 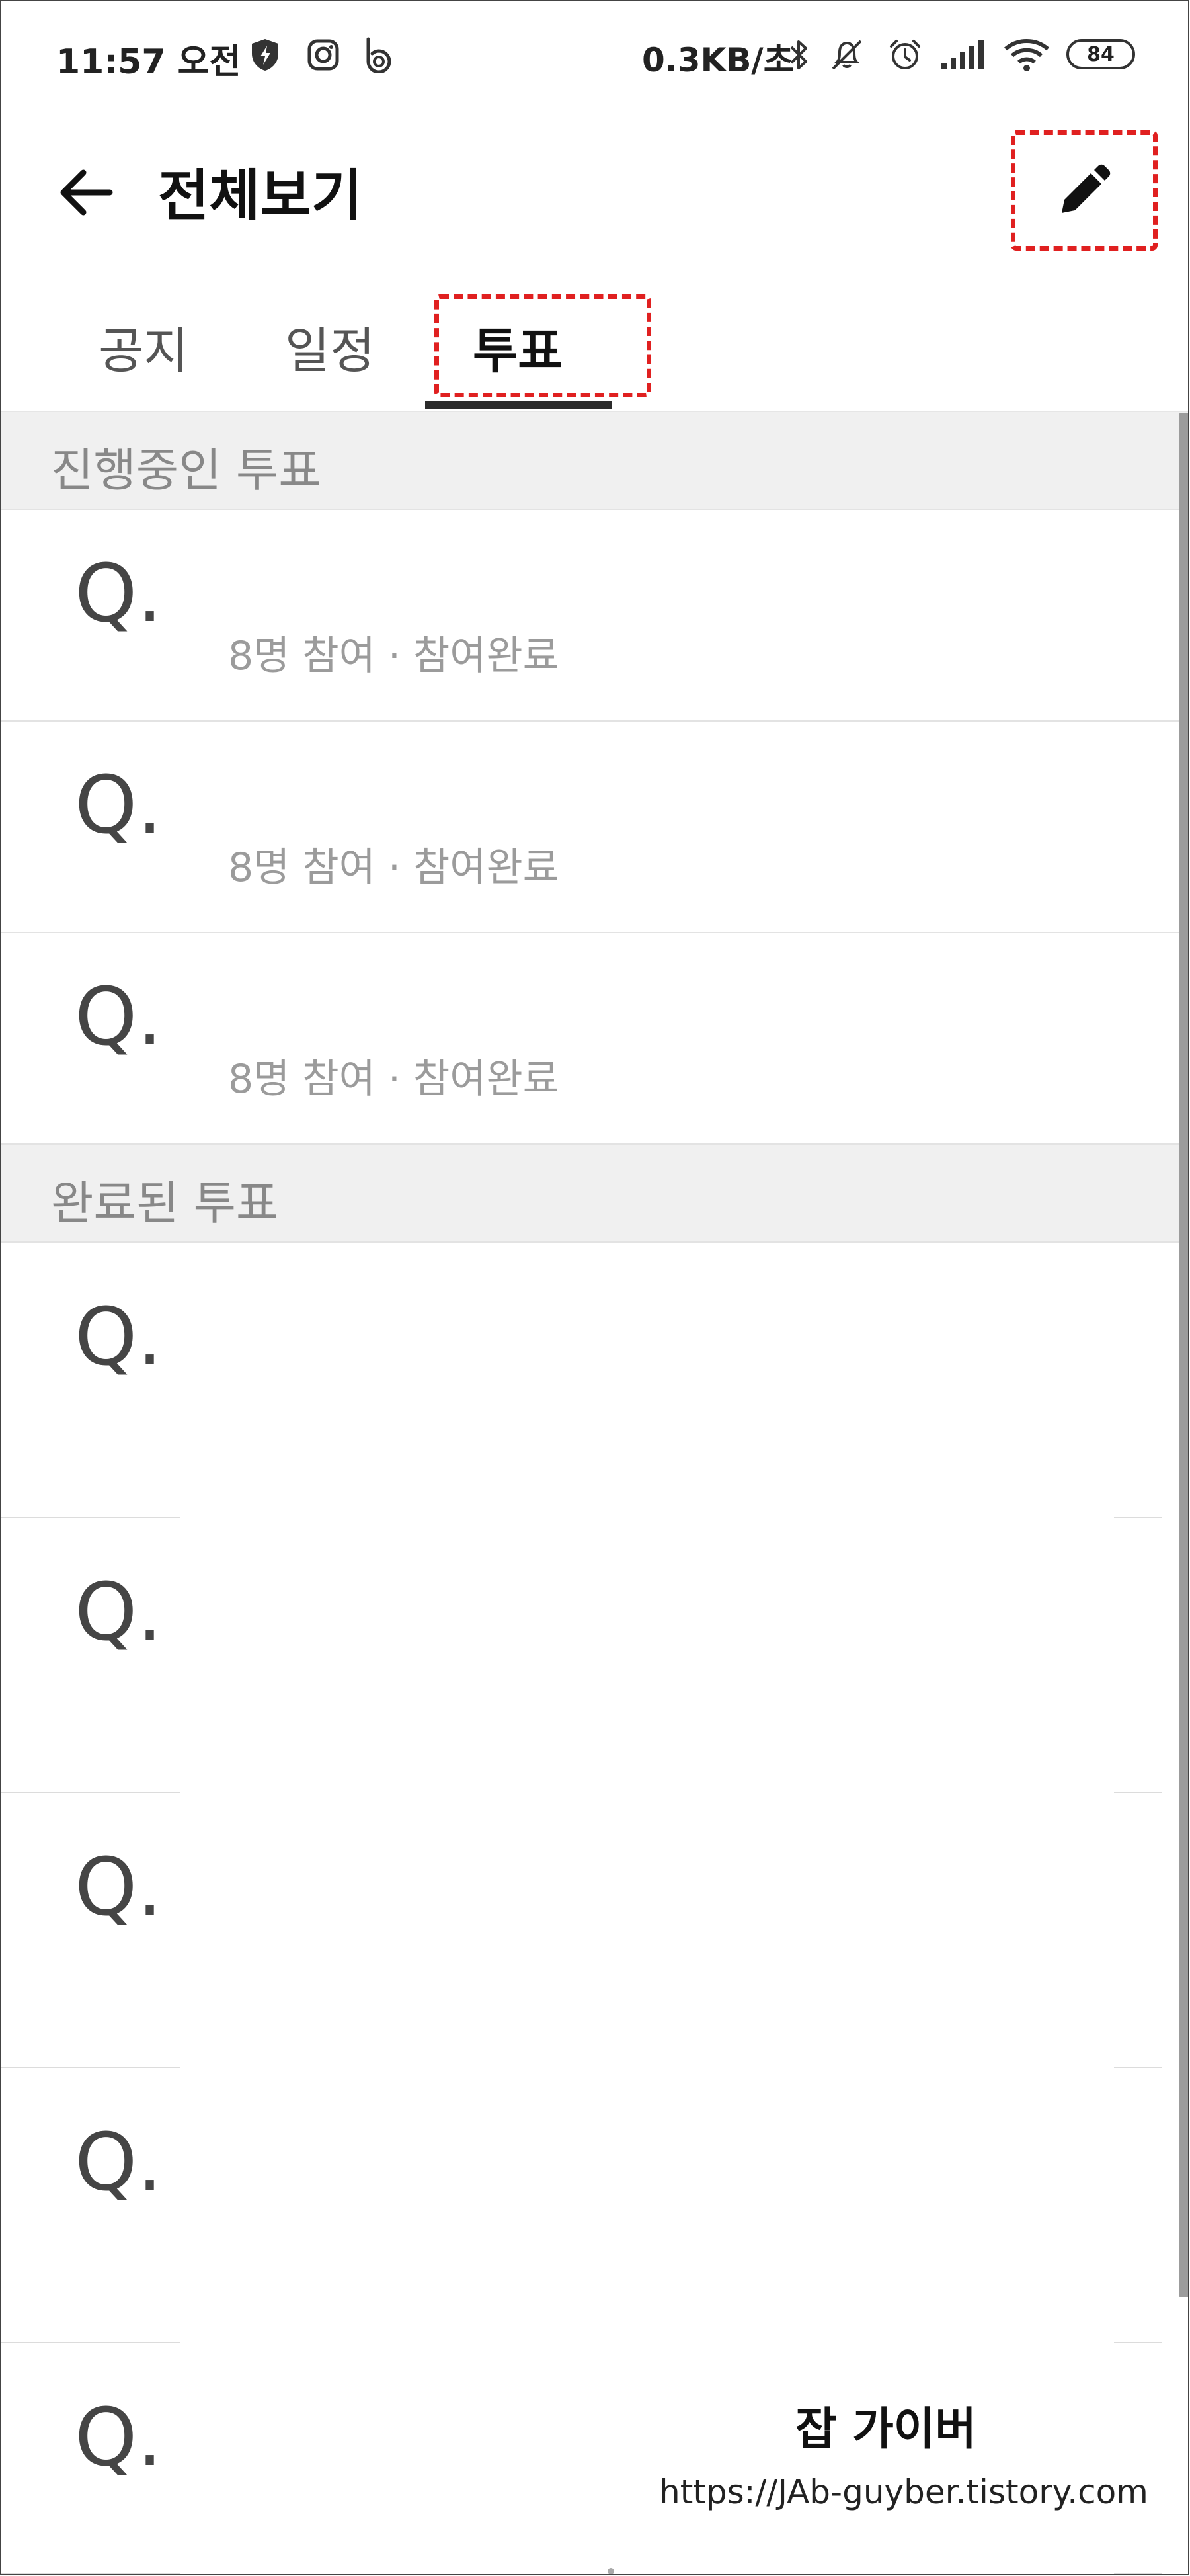 I want to click on battery-level: 84, so click(x=1101, y=54).